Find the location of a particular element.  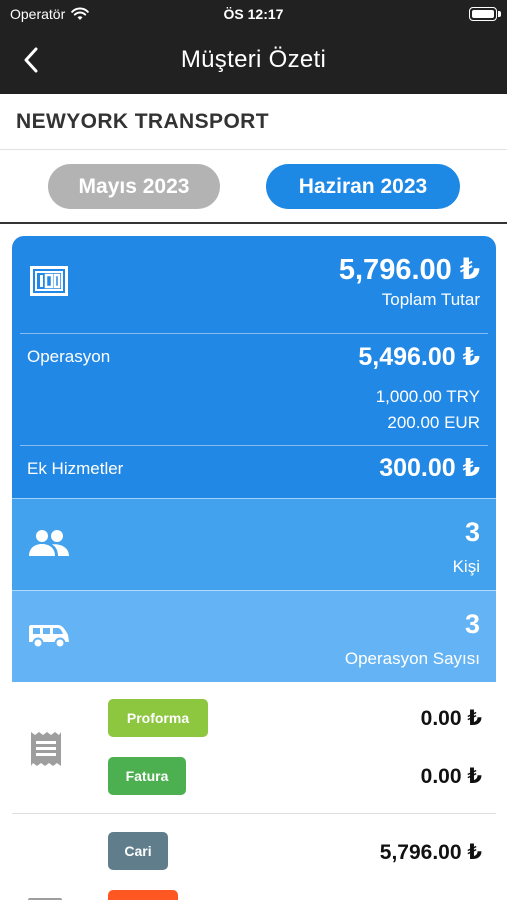

battery-icon is located at coordinates (485, 14).